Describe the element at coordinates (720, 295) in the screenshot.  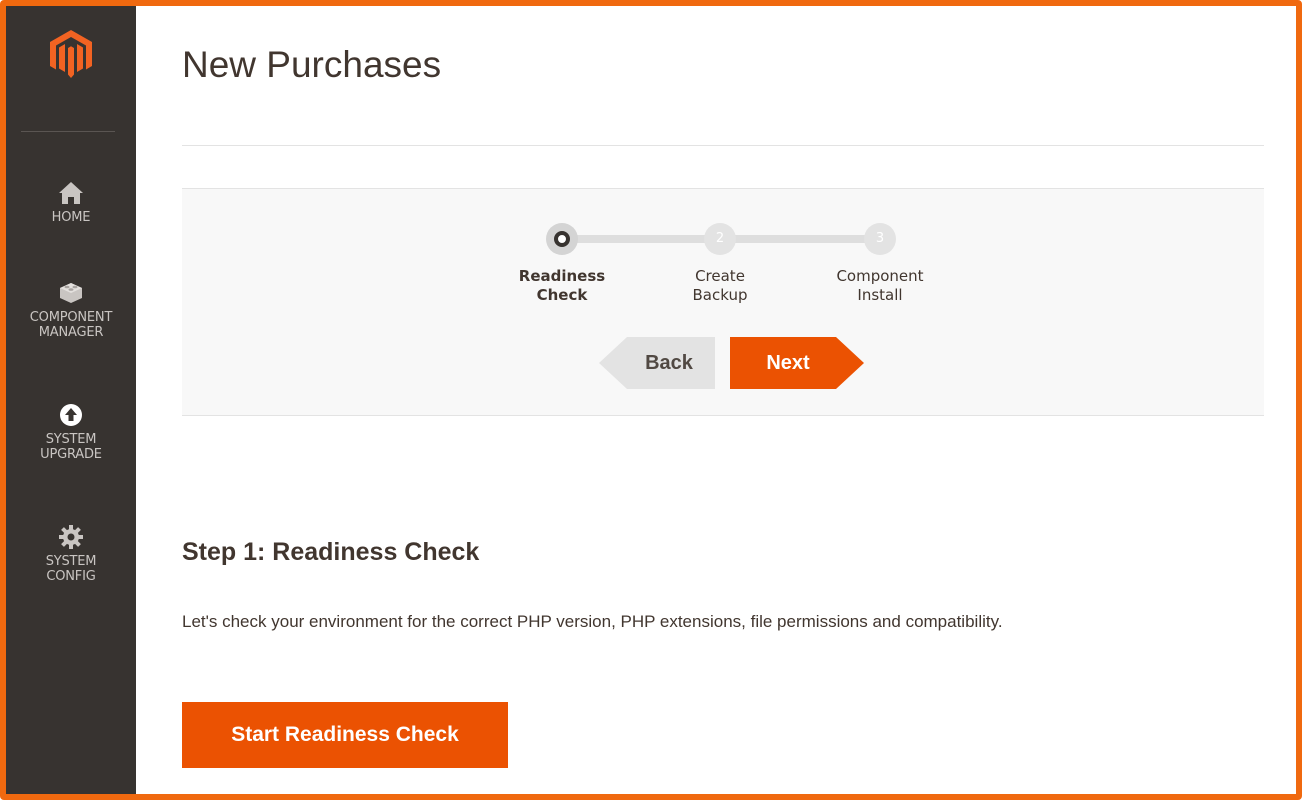
I see `step-label-line: Backup` at that location.